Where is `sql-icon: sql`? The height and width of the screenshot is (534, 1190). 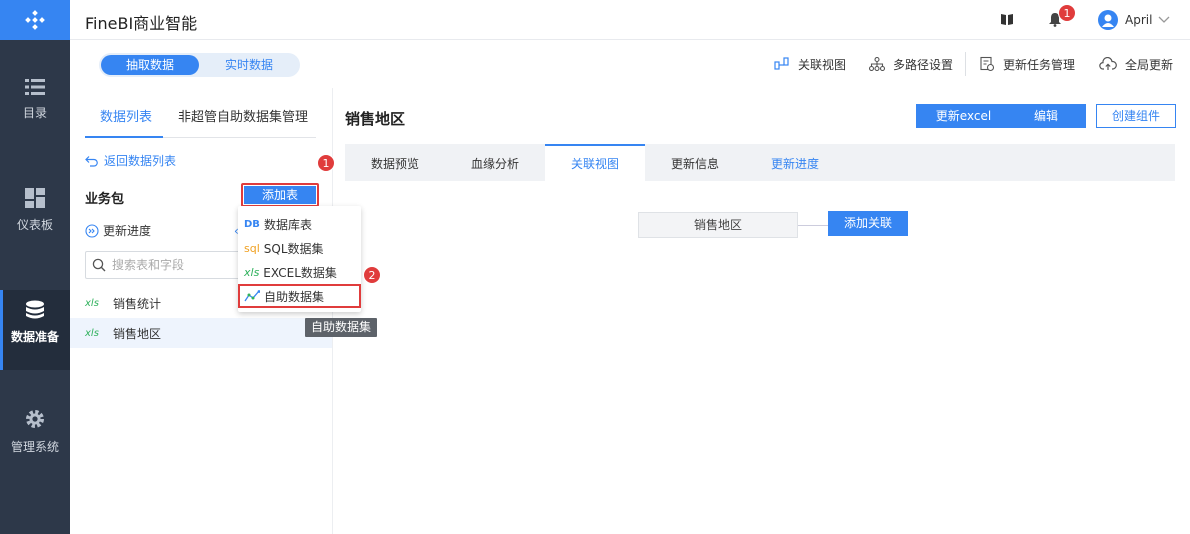
sql-icon: sql is located at coordinates (252, 248).